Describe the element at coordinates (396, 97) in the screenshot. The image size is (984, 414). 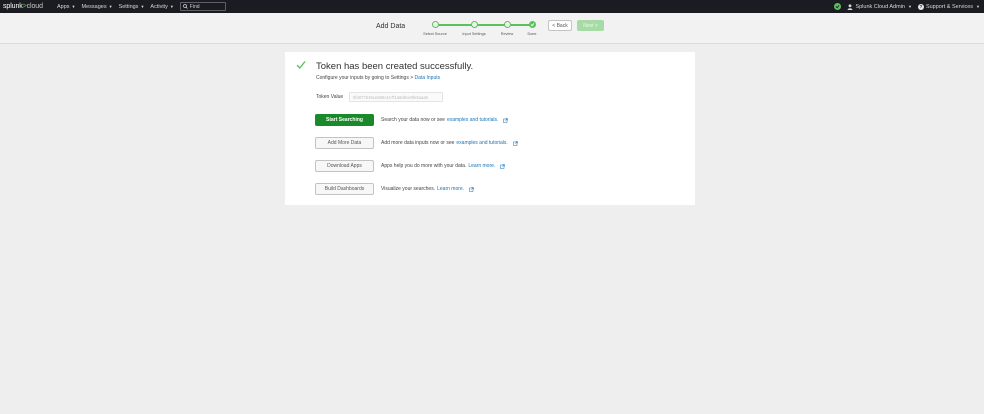
I see `token-value-field: 0f4077b45ce585c4e7f1a9d6ce8fe5aaa0` at that location.